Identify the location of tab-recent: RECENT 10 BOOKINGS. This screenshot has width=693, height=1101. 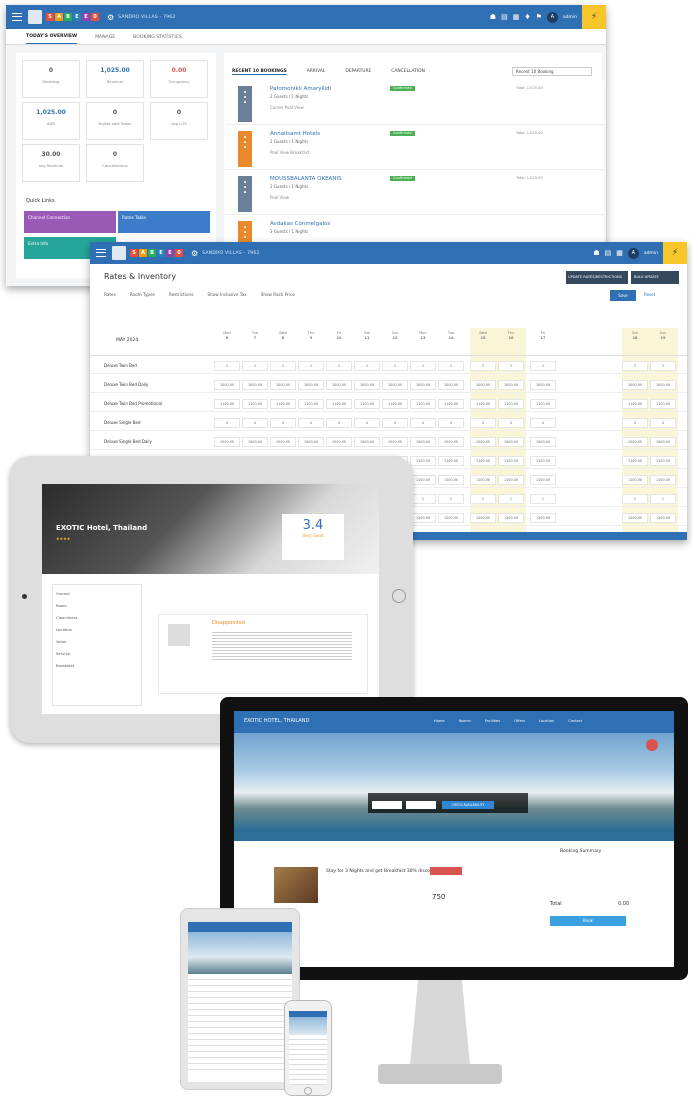
(259, 72).